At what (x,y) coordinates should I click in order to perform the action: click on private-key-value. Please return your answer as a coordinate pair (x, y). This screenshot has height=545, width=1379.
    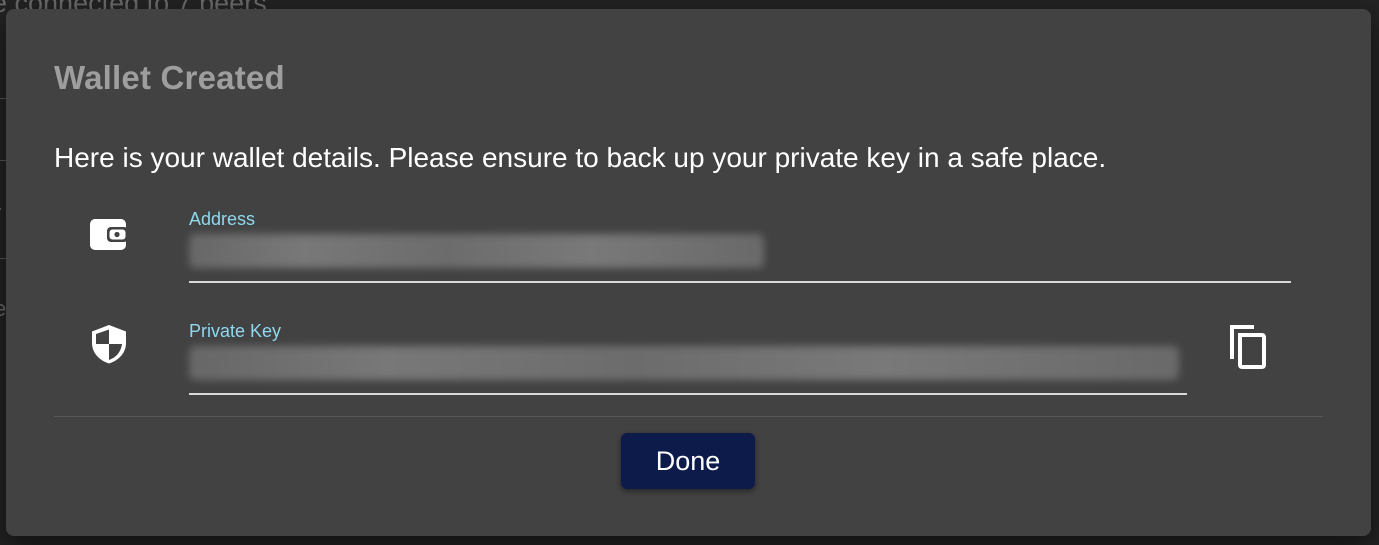
    Looking at the image, I should click on (684, 363).